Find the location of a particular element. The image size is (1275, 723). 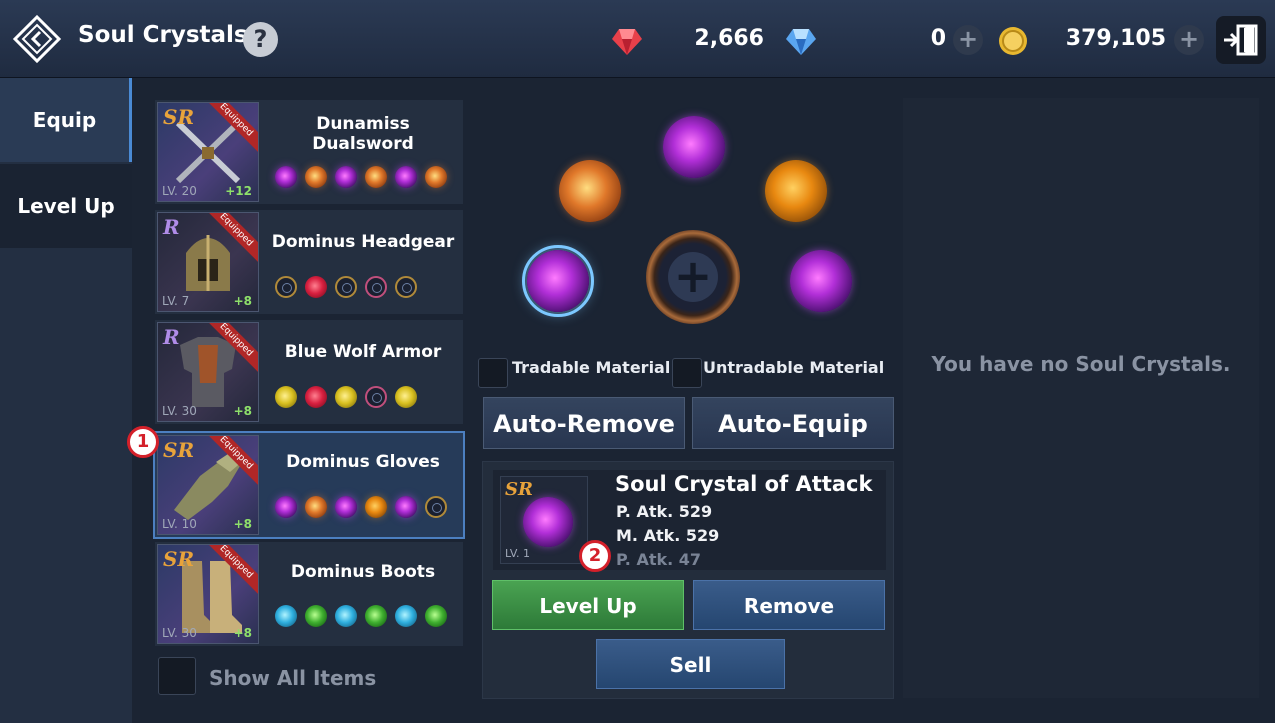

red-gem-count: 2,666 is located at coordinates (729, 38).